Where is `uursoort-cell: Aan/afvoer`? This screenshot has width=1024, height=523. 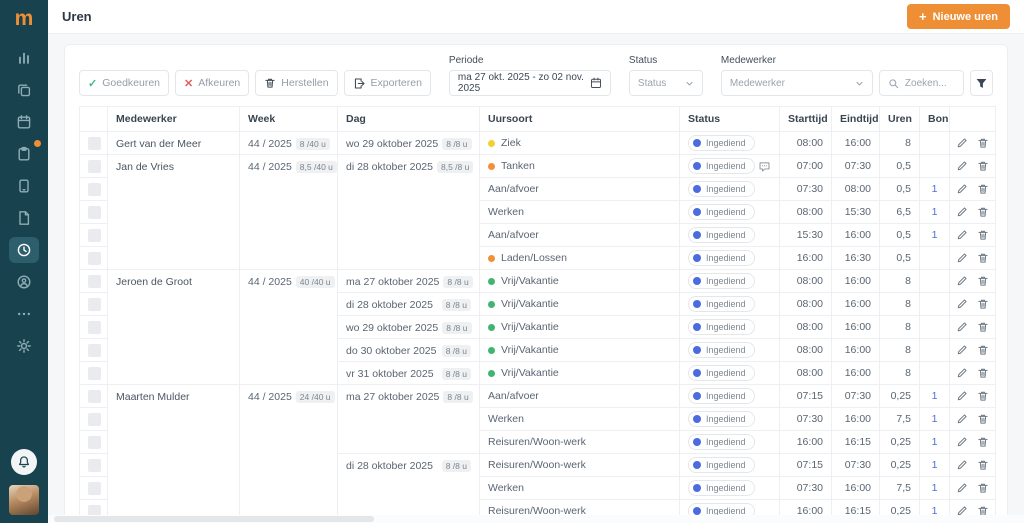
uursoort-cell: Aan/afvoer is located at coordinates (579, 189).